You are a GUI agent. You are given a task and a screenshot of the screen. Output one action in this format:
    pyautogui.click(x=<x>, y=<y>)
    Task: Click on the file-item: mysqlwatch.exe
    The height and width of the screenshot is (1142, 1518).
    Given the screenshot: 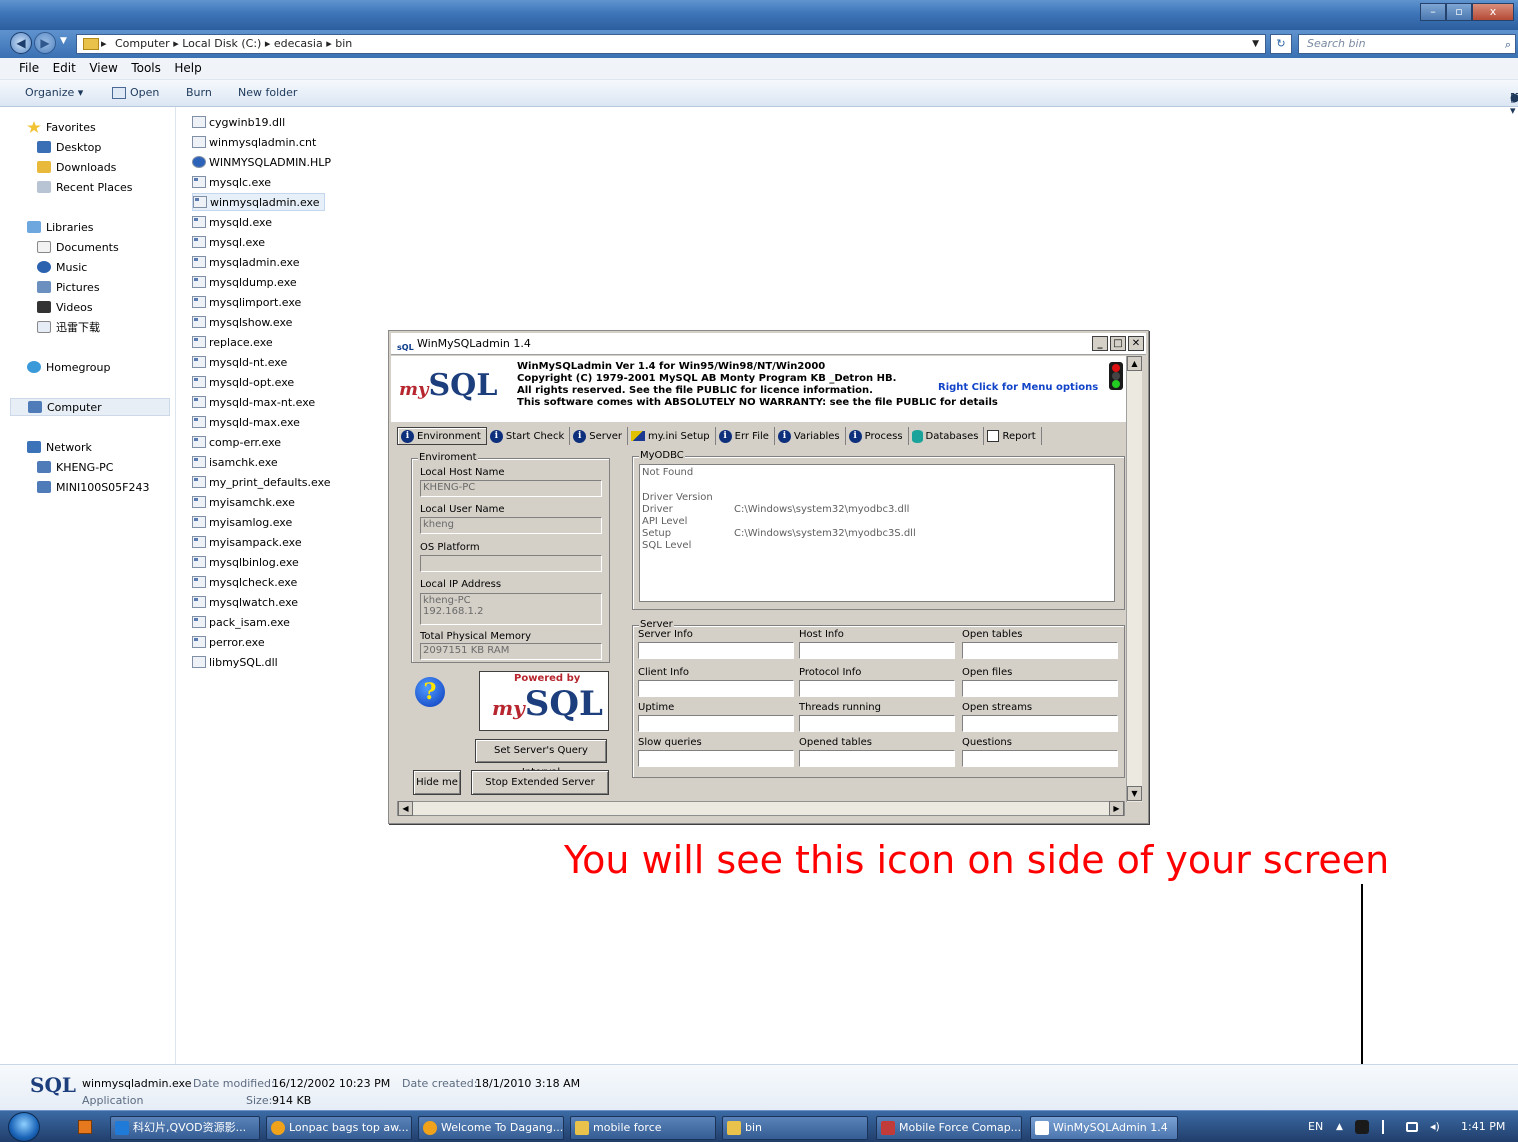 What is the action you would take?
    pyautogui.click(x=247, y=602)
    